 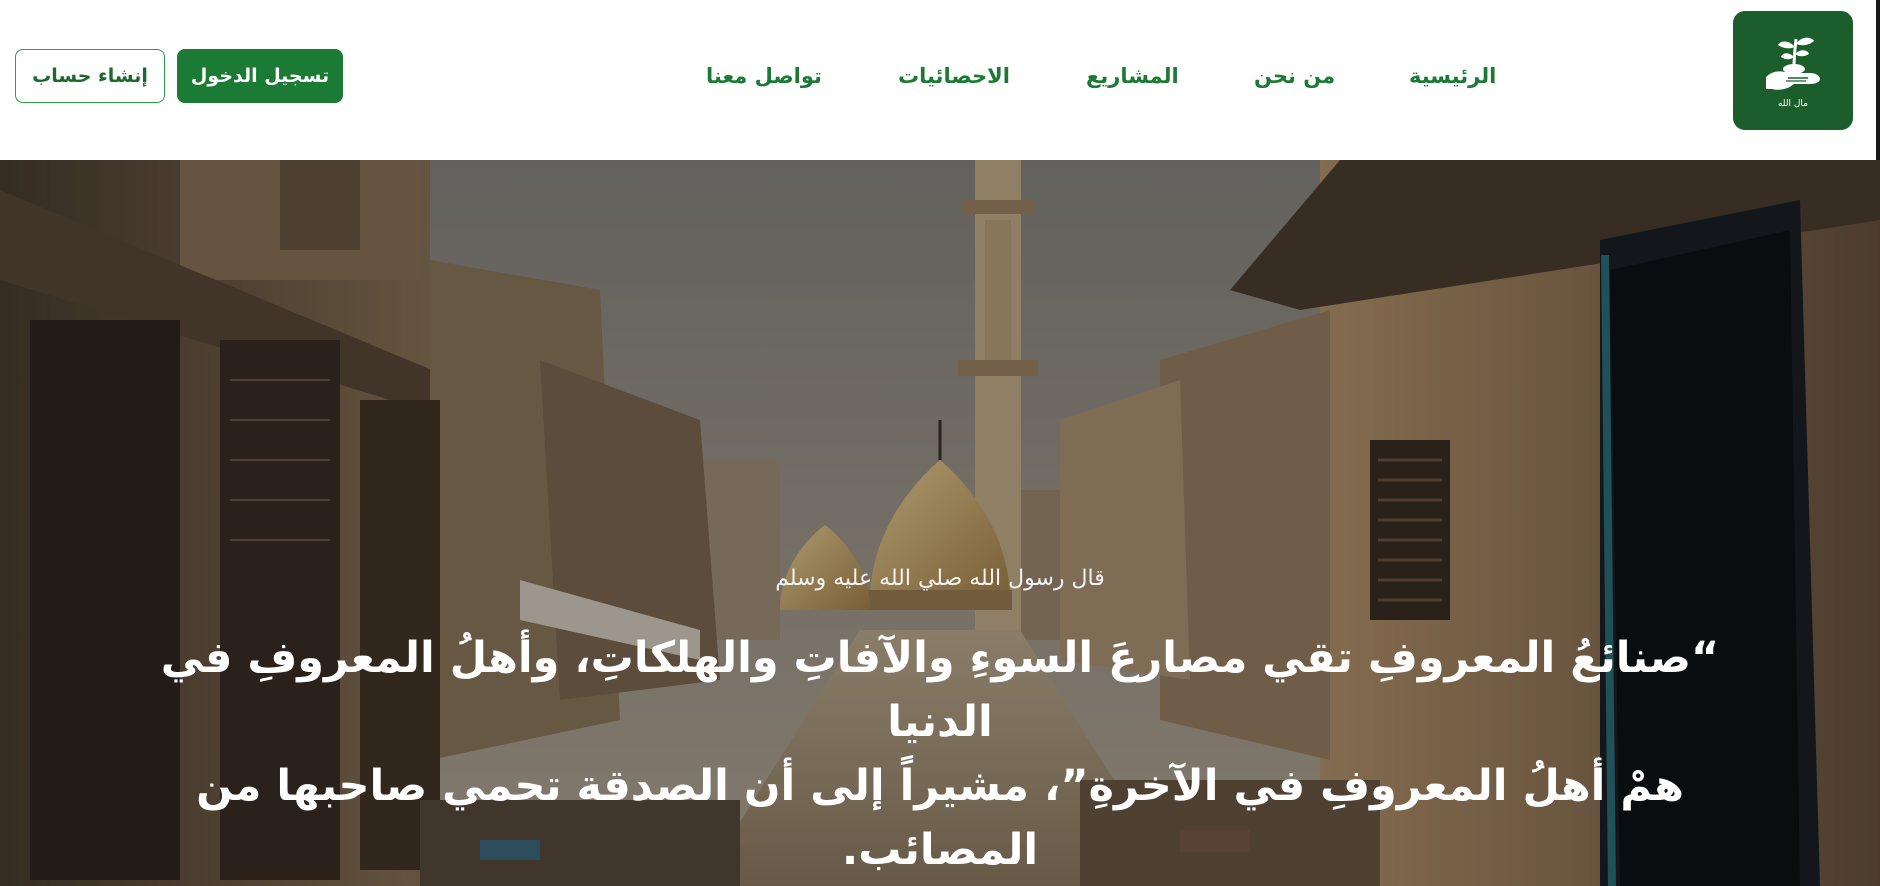 What do you see at coordinates (1878, 80) in the screenshot?
I see `window-edge` at bounding box center [1878, 80].